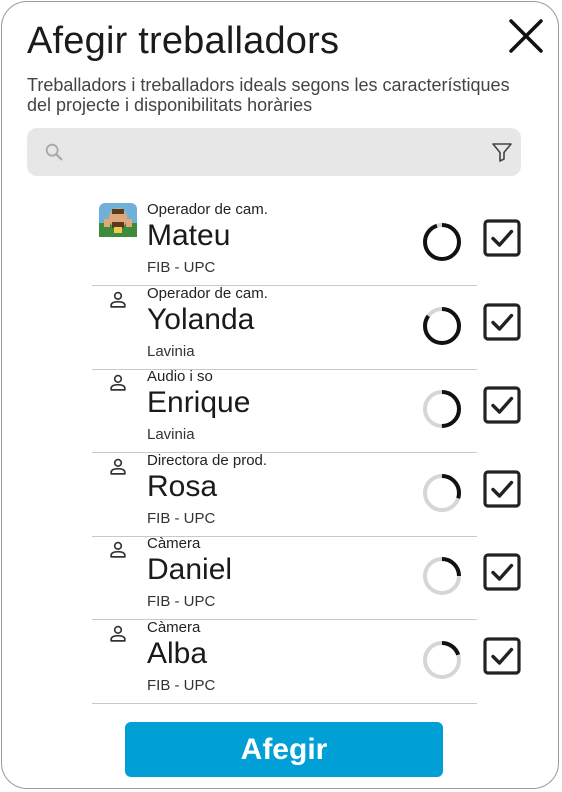 The image size is (562, 792). Describe the element at coordinates (54, 152) in the screenshot. I see `search-icon` at that location.